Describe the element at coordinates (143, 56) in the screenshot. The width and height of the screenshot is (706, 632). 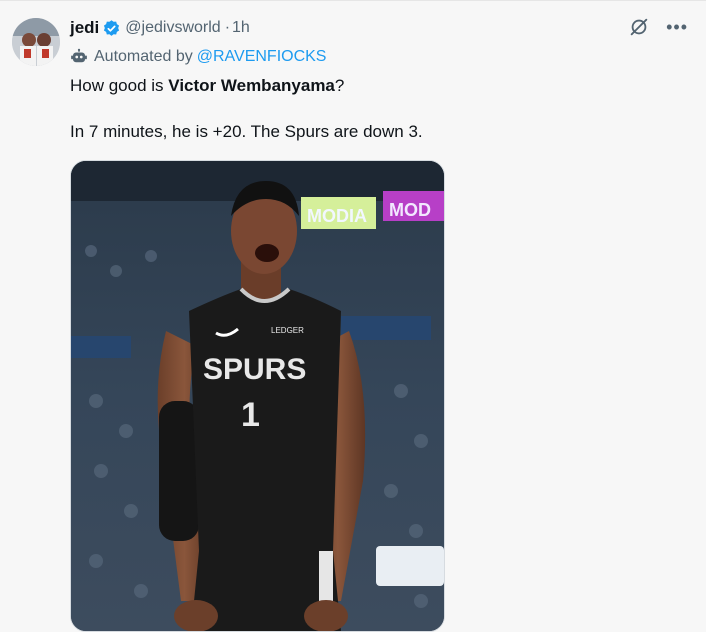
I see `automated-by-text: Automated by` at that location.